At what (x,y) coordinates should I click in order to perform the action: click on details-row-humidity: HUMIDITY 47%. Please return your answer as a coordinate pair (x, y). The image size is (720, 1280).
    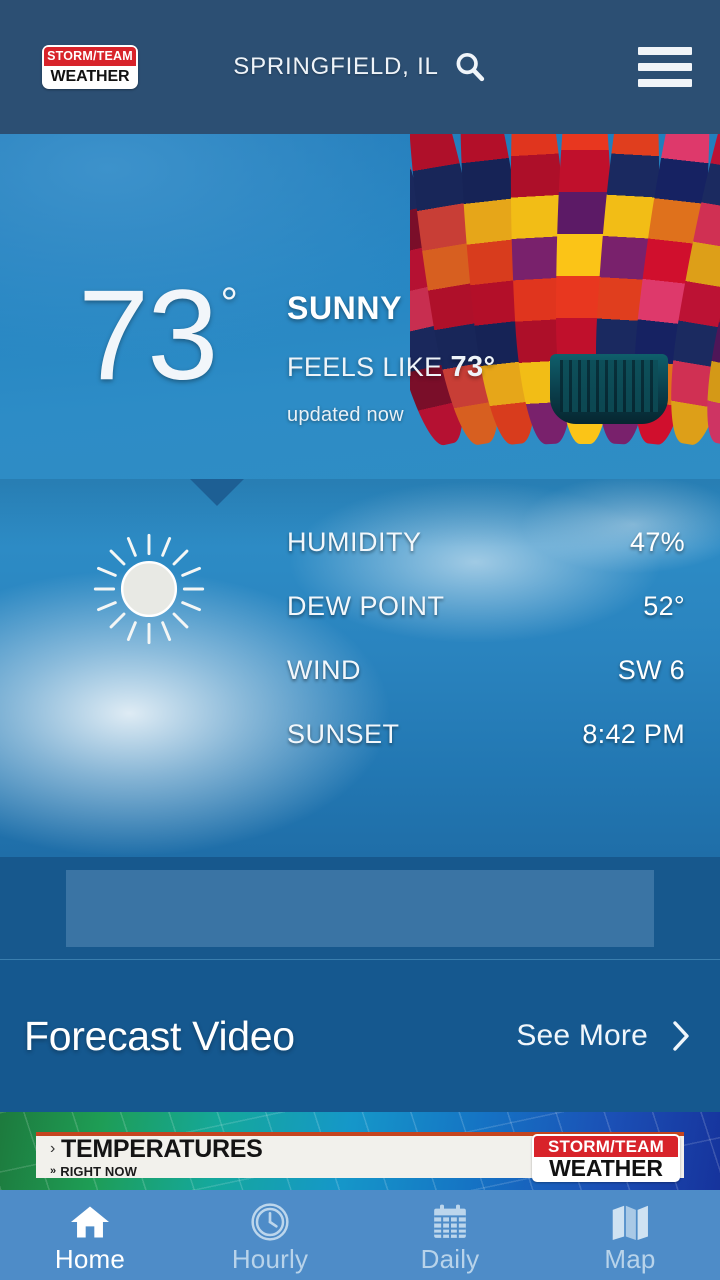
    Looking at the image, I should click on (486, 559).